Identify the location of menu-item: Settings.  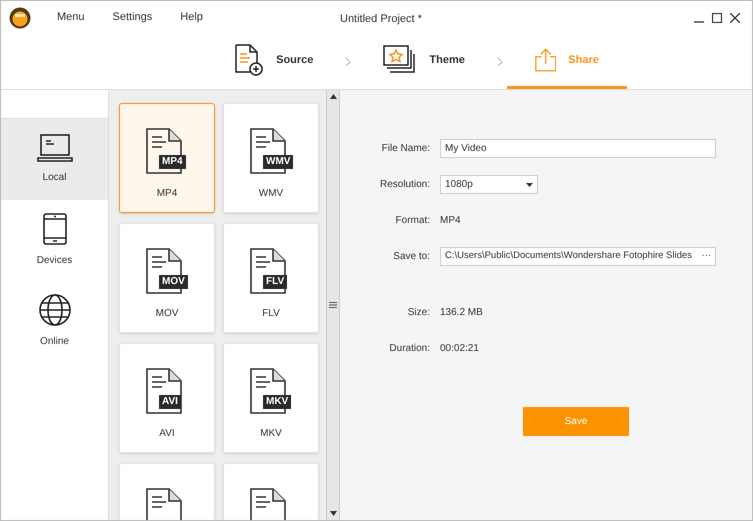
(132, 17).